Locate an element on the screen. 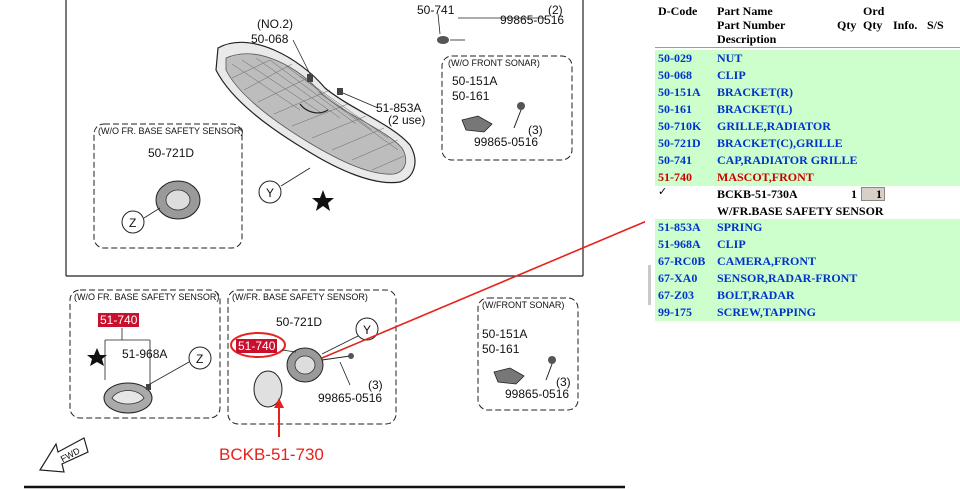  label-99865-0516-top: 99865-0516 is located at coordinates (532, 20).